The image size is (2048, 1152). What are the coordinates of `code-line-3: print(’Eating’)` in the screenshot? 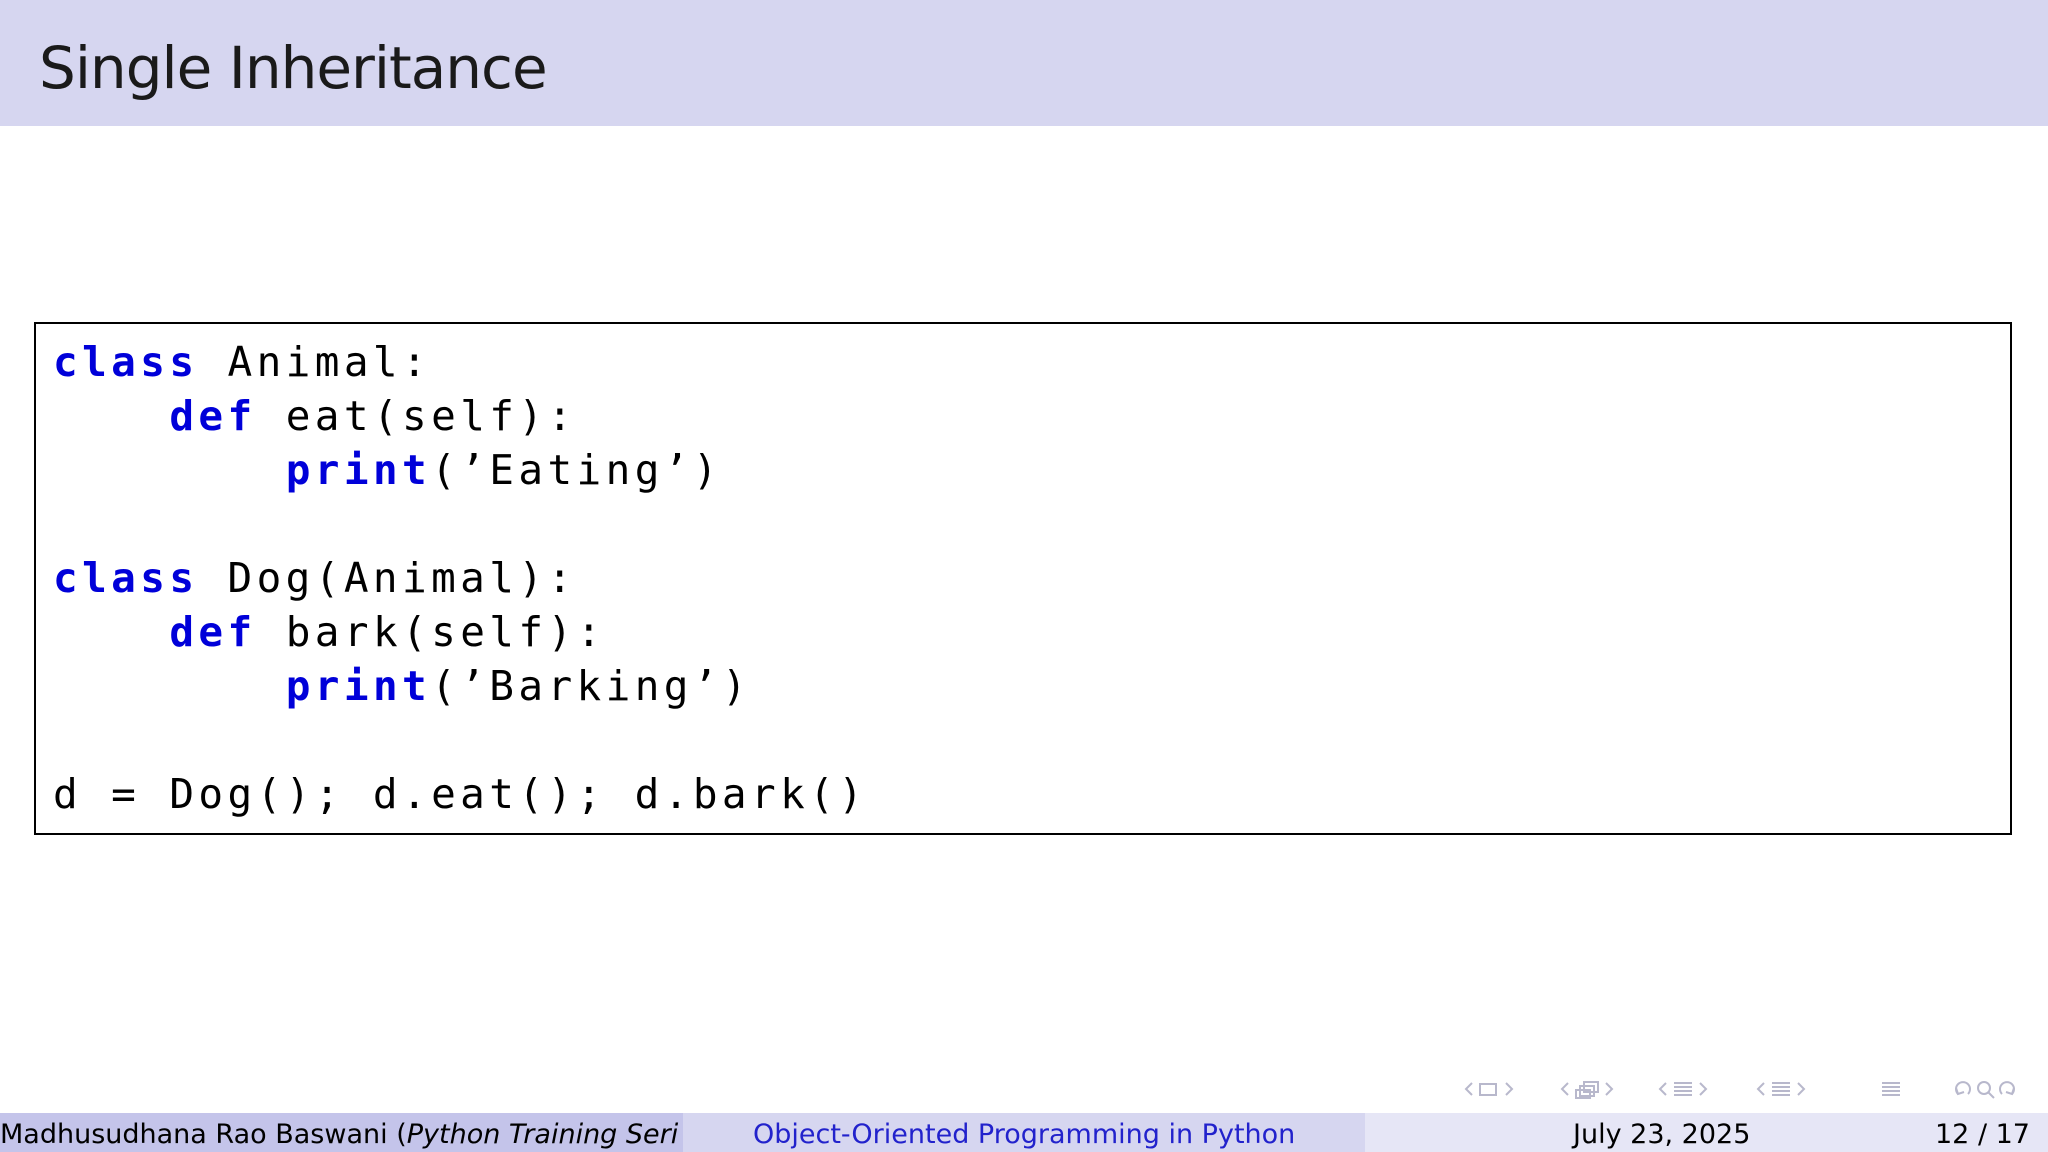 It's located at (387, 470).